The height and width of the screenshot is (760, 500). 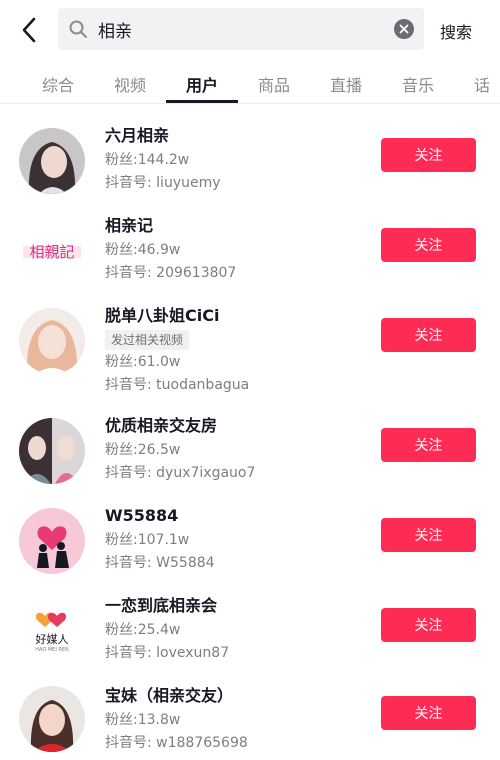 What do you see at coordinates (143, 250) in the screenshot?
I see `fans-count: 粉丝:46.9w` at bounding box center [143, 250].